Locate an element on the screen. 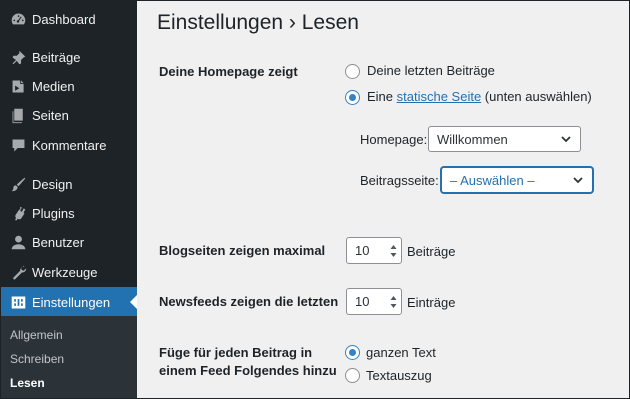 This screenshot has height=399, width=630. option-full-text-label: ganzen Text is located at coordinates (401, 352).